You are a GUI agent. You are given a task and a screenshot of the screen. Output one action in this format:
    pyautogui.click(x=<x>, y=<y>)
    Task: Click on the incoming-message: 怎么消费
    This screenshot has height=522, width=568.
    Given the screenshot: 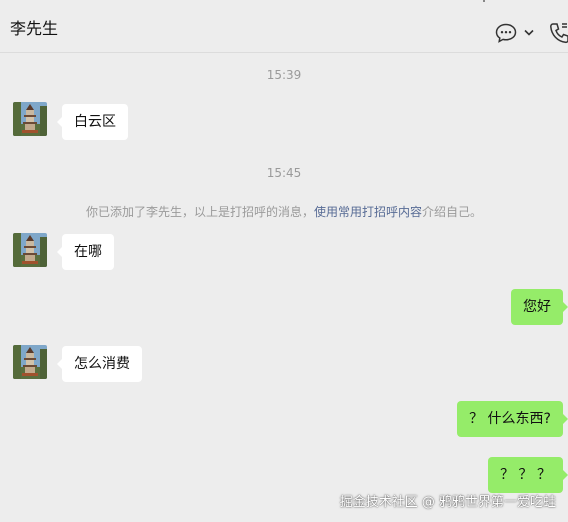 What is the action you would take?
    pyautogui.click(x=99, y=364)
    